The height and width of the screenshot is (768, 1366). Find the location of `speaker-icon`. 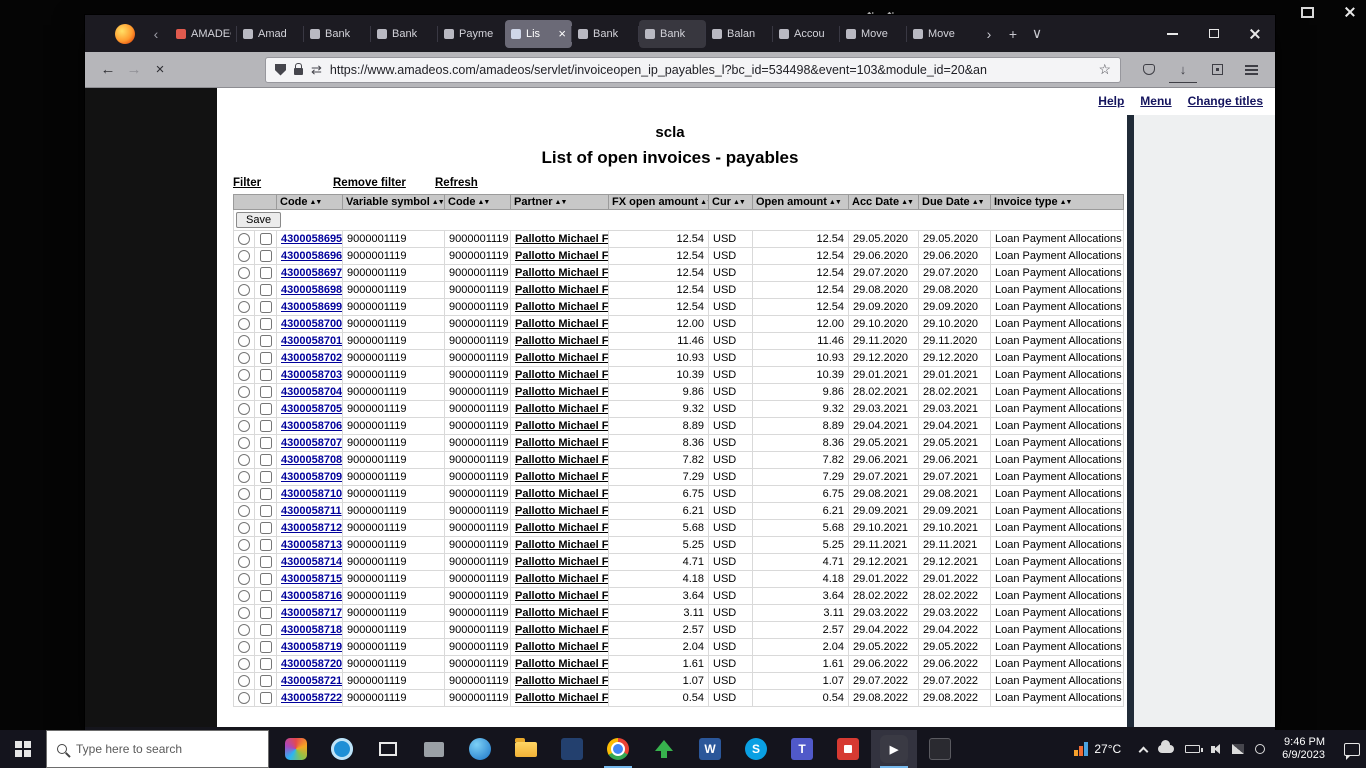

speaker-icon is located at coordinates (1216, 748).